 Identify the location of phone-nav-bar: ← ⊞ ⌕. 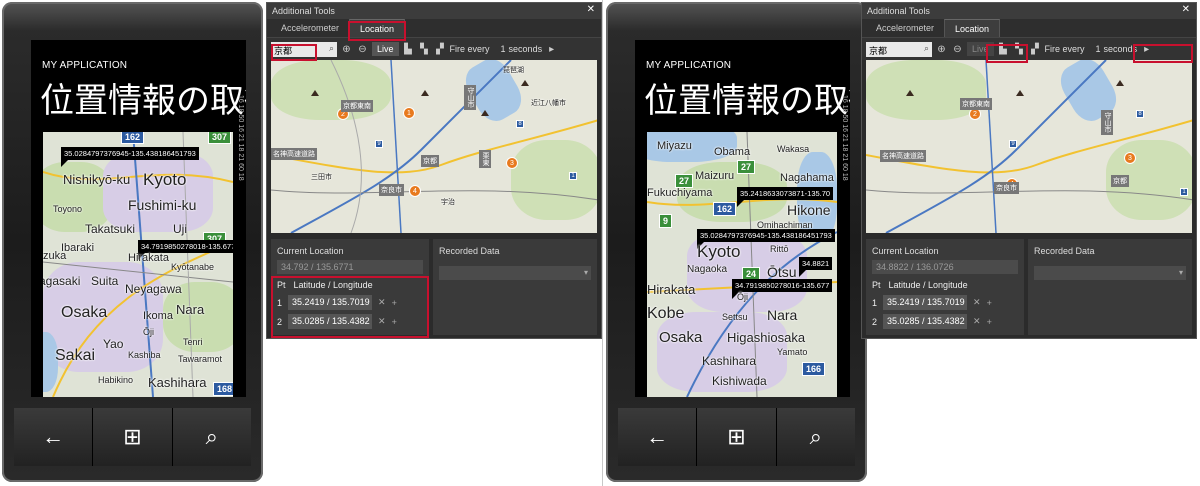
(736, 437).